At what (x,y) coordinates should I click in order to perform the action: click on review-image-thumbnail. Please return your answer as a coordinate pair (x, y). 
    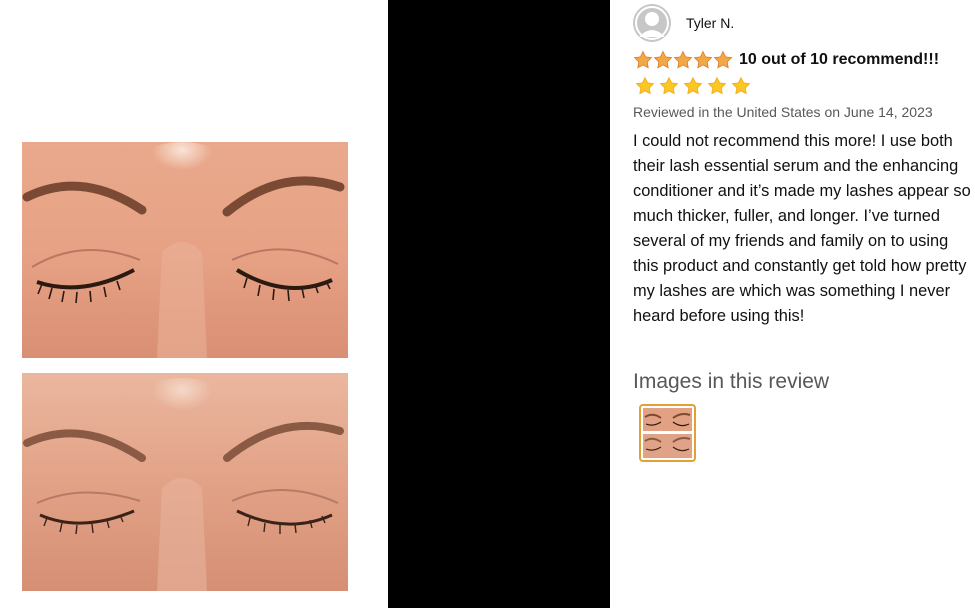
    Looking at the image, I should click on (667, 433).